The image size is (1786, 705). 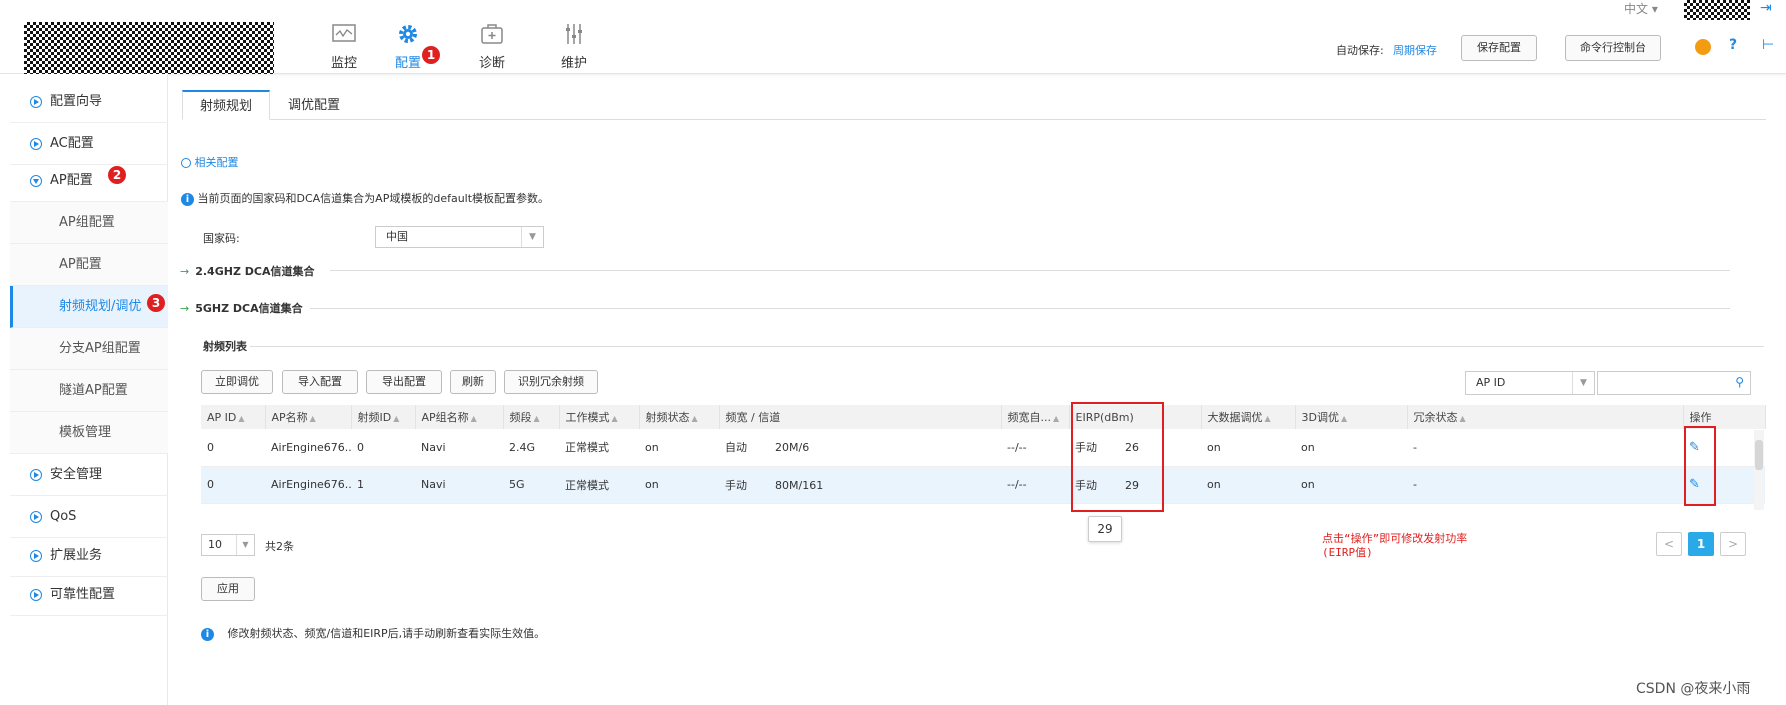 What do you see at coordinates (1491, 382) in the screenshot?
I see `search-field-value: AP ID` at bounding box center [1491, 382].